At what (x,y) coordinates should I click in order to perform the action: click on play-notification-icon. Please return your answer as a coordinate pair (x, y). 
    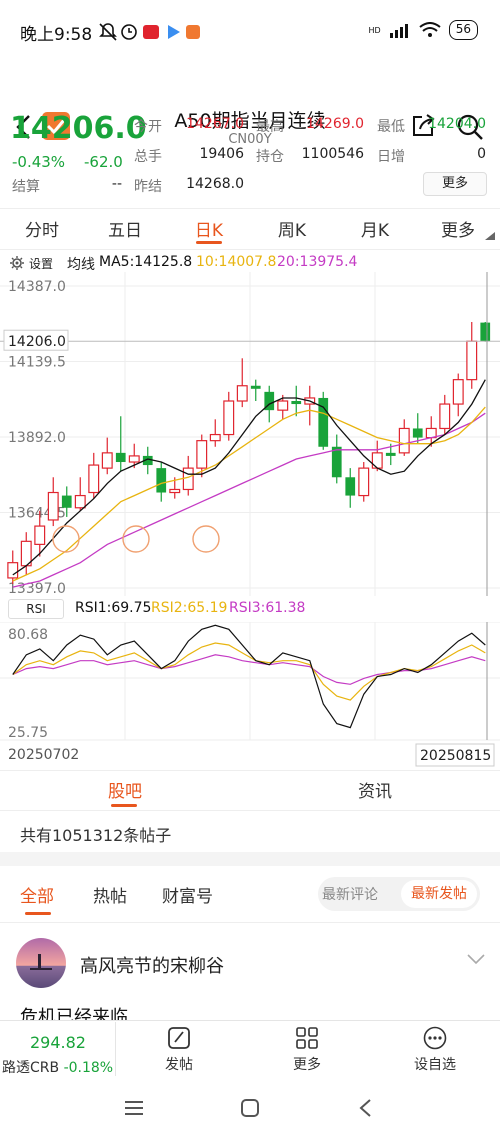
    Looking at the image, I should click on (174, 32).